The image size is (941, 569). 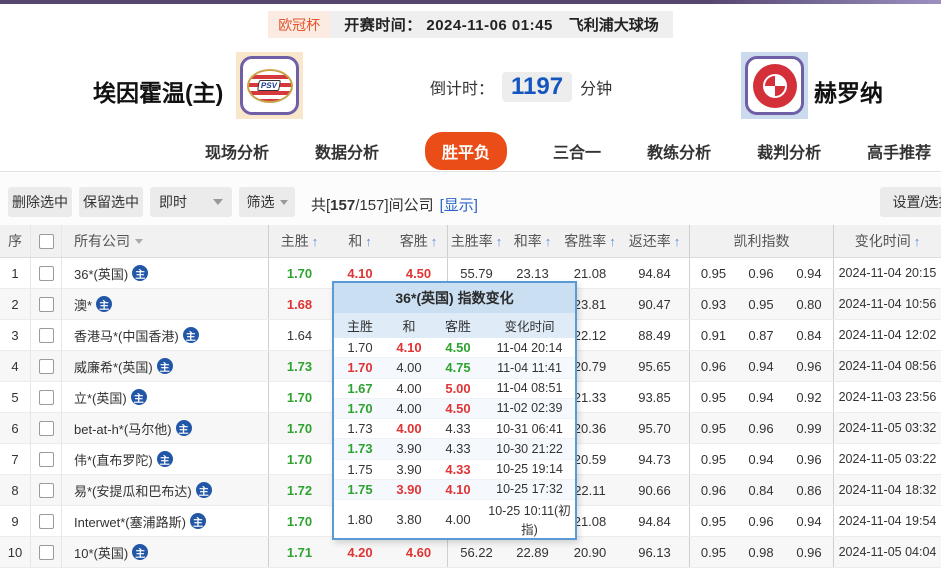 I want to click on kelly-away-cell: 0.94, so click(x=809, y=273).